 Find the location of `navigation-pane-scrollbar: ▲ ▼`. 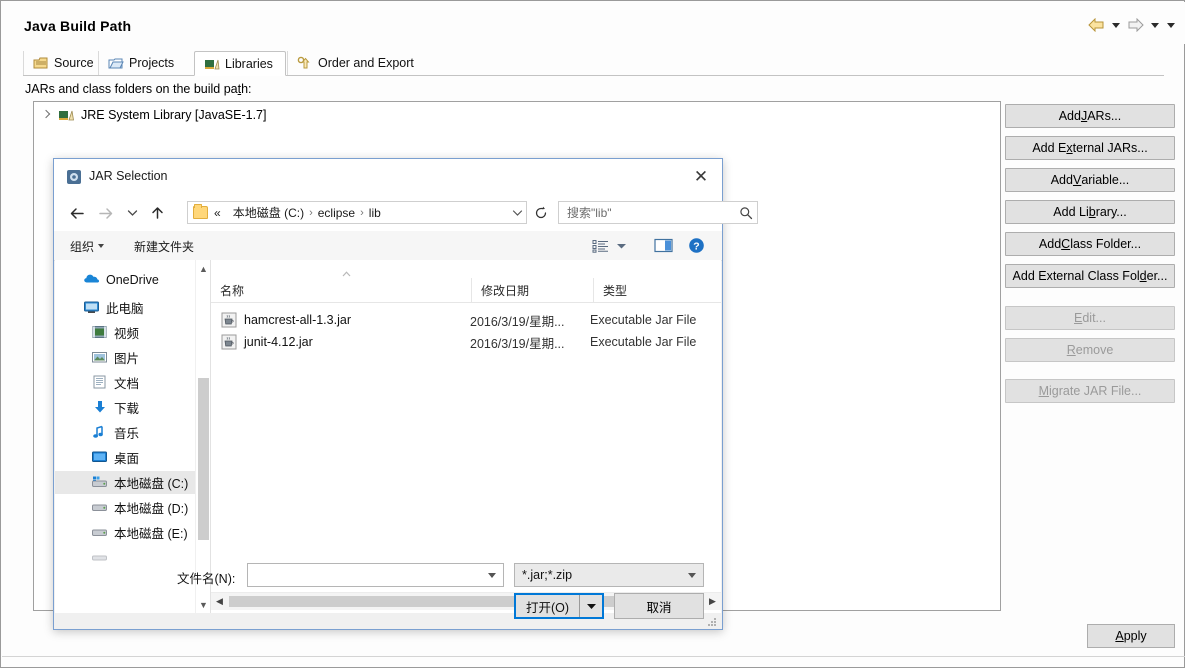

navigation-pane-scrollbar: ▲ ▼ is located at coordinates (202, 436).